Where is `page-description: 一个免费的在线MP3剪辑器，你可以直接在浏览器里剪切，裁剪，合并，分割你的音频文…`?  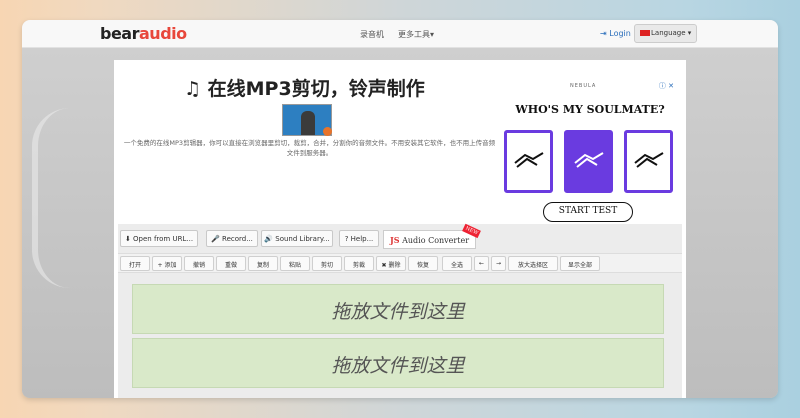
page-description: 一个免费的在线MP3剪辑器，你可以直接在浏览器里剪切，裁剪，合并，分割你的音频文… is located at coordinates (309, 148).